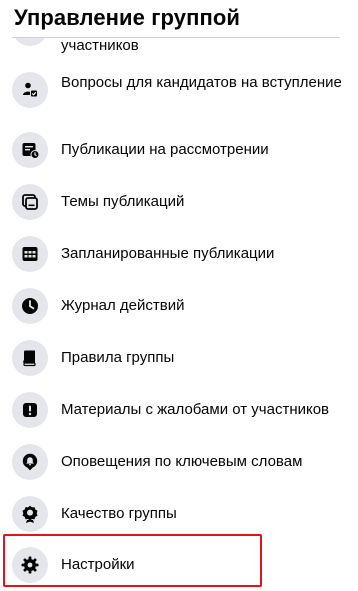  Describe the element at coordinates (30, 565) in the screenshot. I see `gear-icon` at that location.